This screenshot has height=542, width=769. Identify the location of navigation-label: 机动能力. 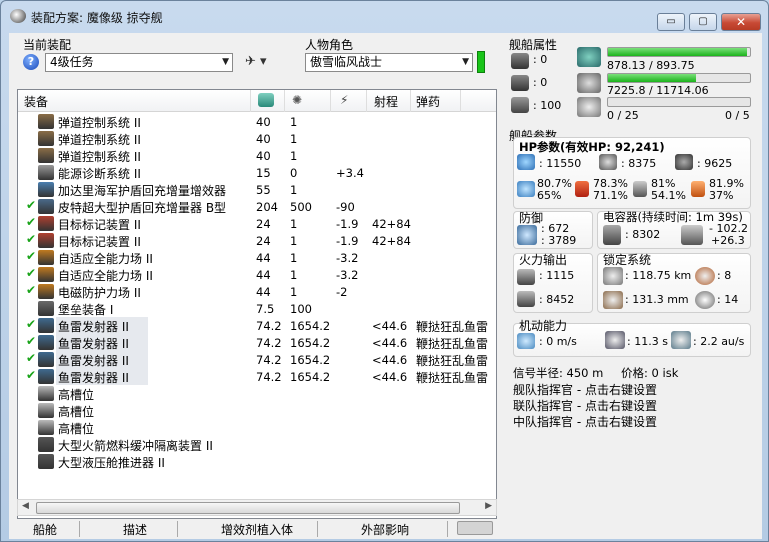
(543, 326).